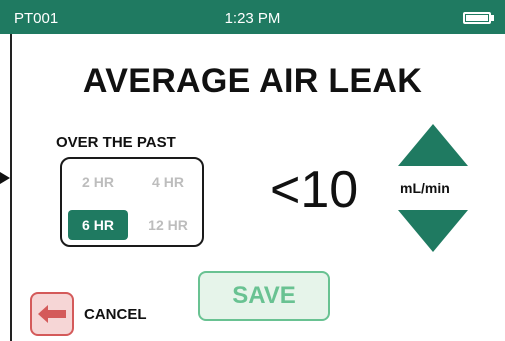 The image size is (505, 341). Describe the element at coordinates (492, 18) in the screenshot. I see `battery-tip` at that location.